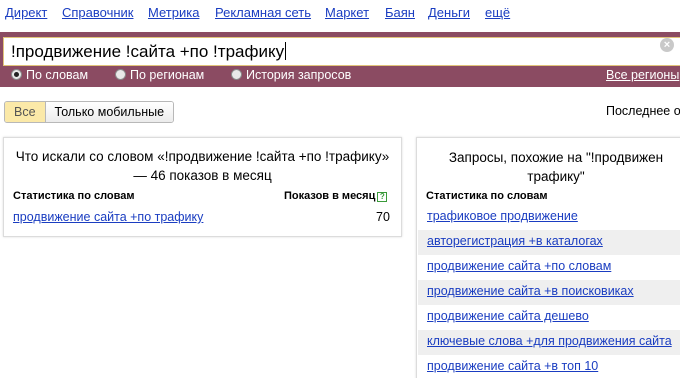  What do you see at coordinates (16, 74) in the screenshot?
I see `radio-selected-icon` at bounding box center [16, 74].